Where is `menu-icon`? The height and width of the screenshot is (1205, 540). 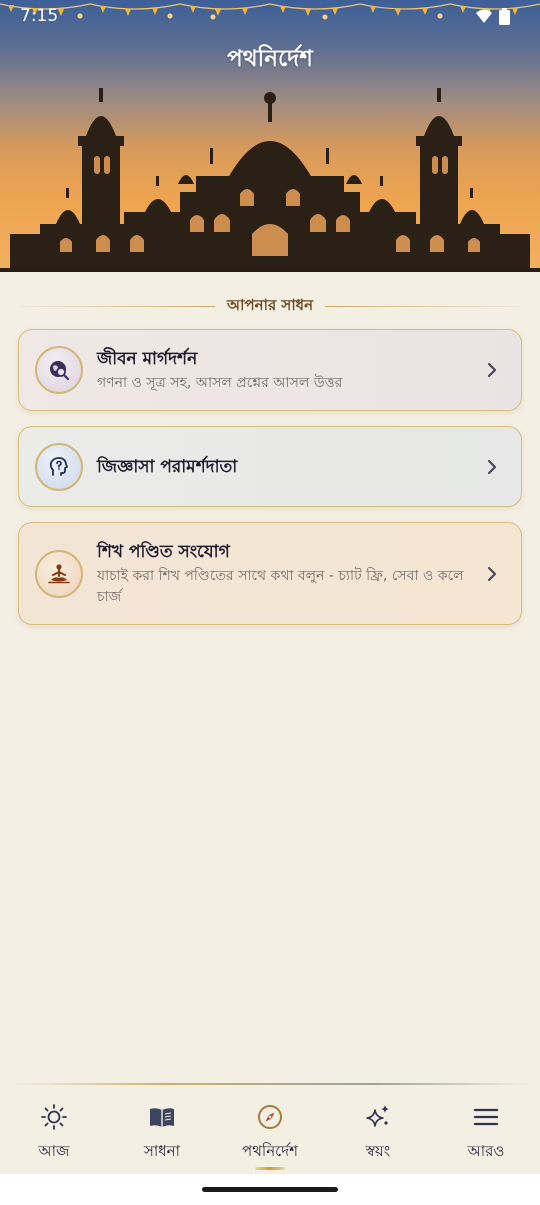
menu-icon is located at coordinates (486, 1117).